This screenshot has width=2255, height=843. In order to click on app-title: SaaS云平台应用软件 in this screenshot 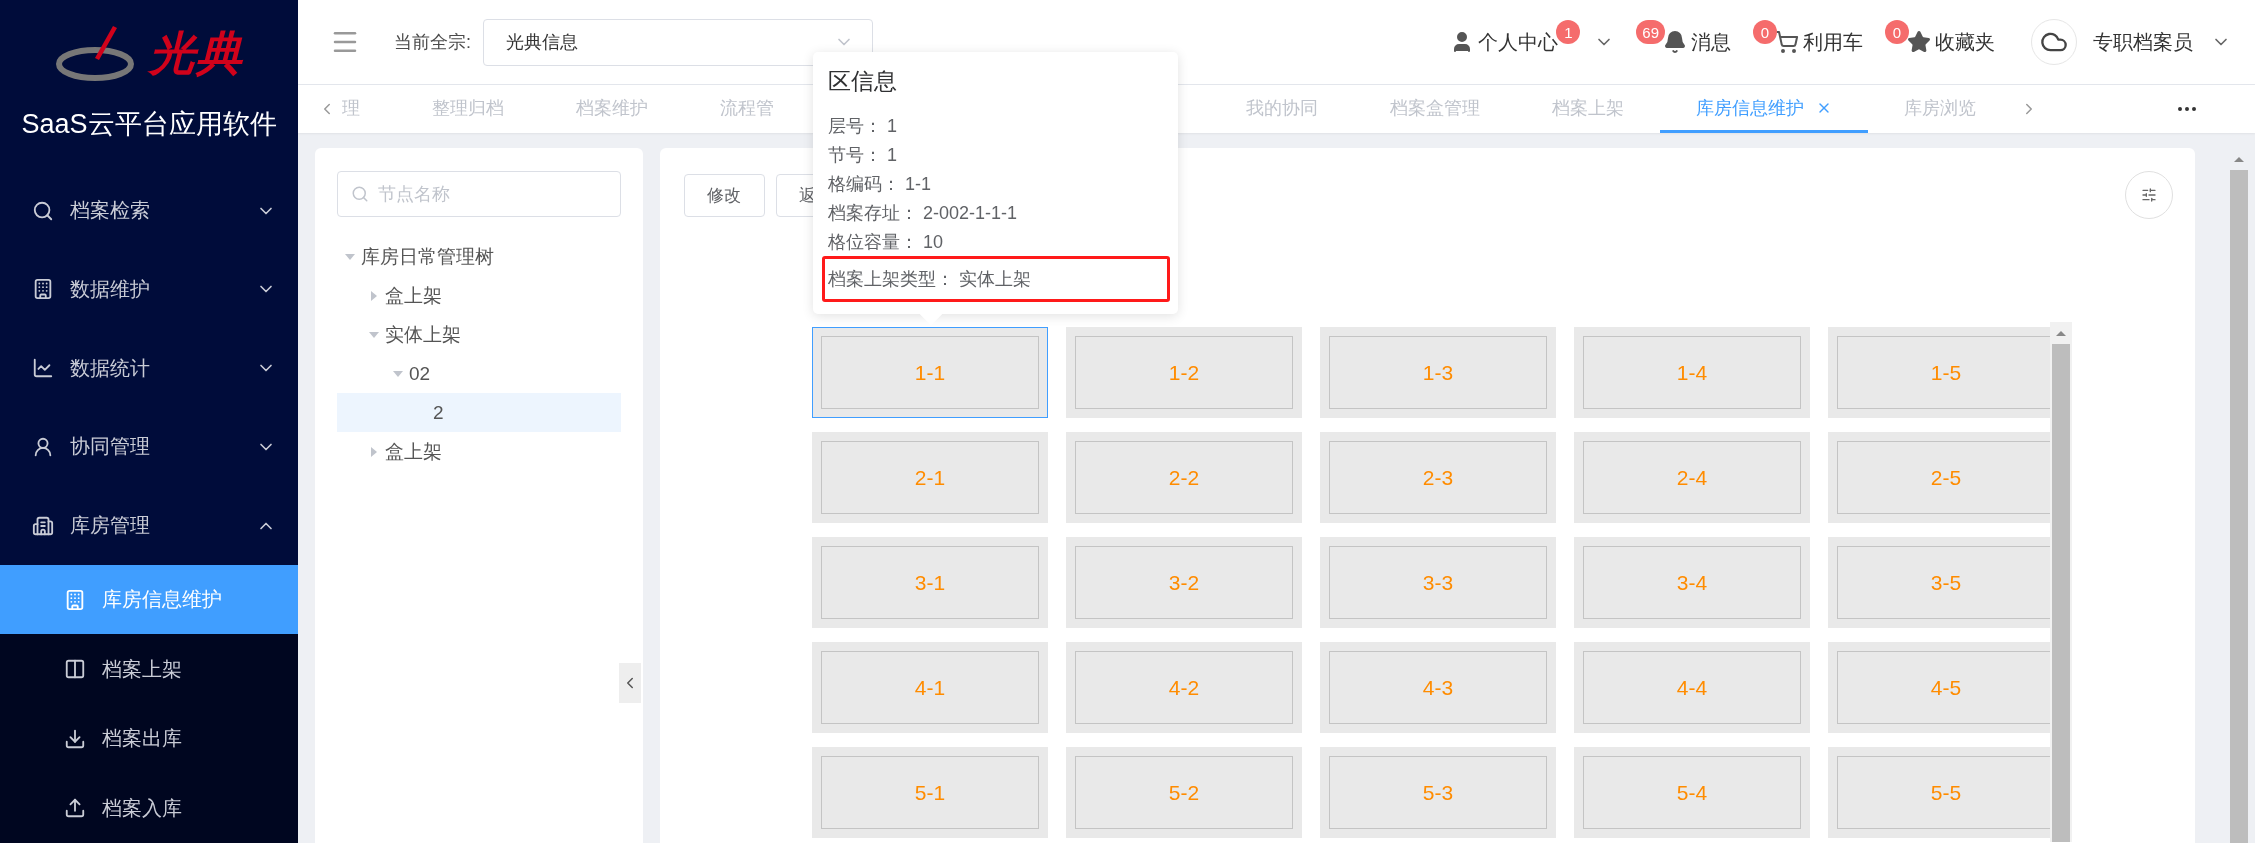, I will do `click(149, 125)`.